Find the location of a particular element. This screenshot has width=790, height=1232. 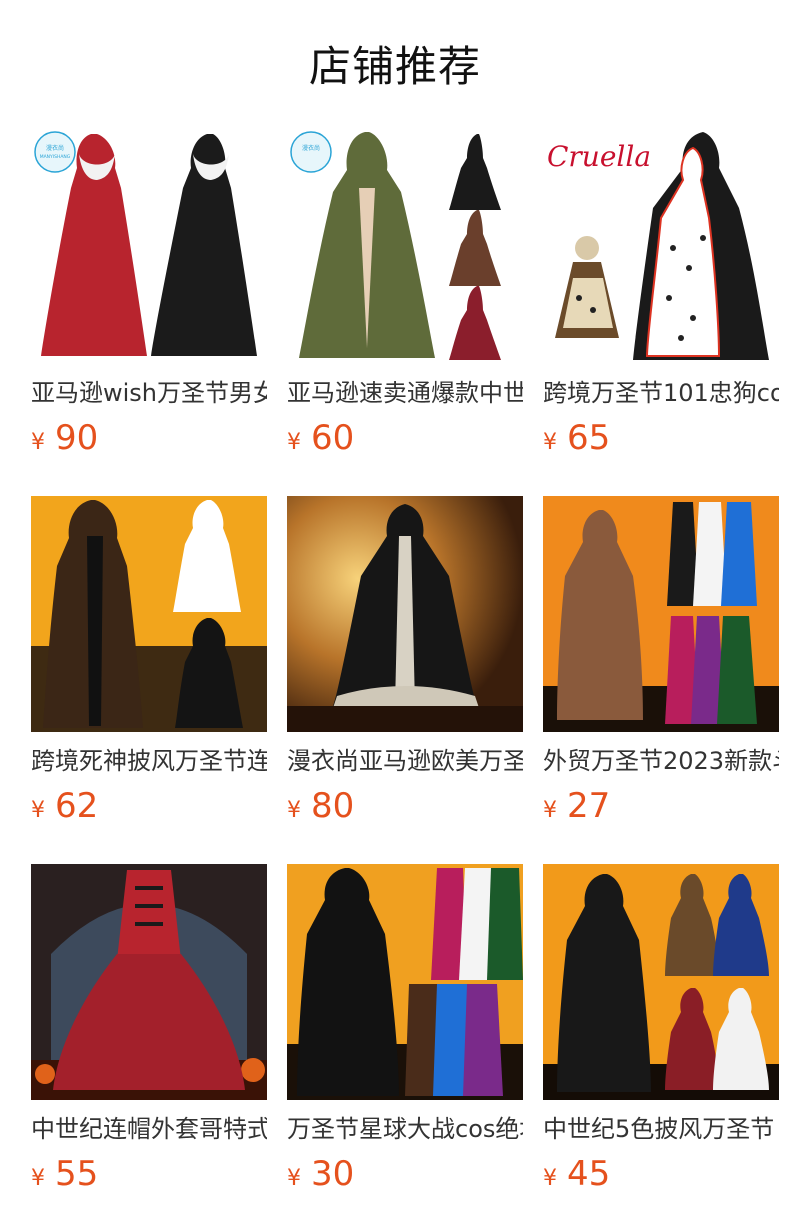

product-card: 跨境死神披风万圣节连帽 ¥ 62 is located at coordinates (149, 661).